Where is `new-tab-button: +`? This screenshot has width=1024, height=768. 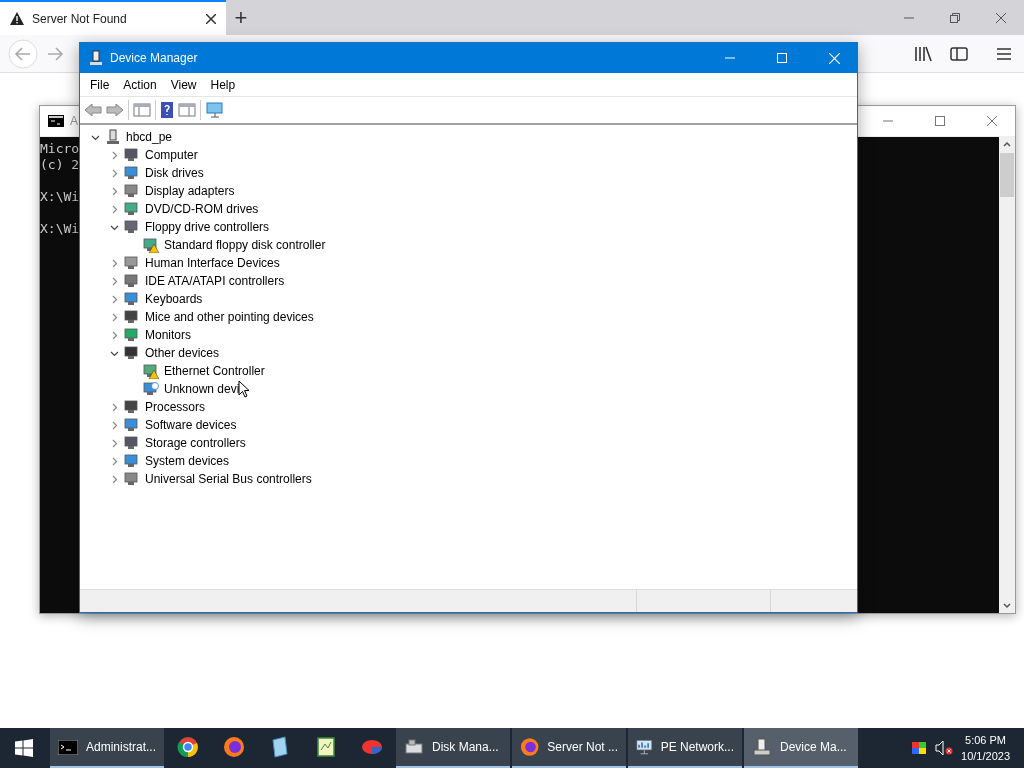 new-tab-button: + is located at coordinates (241, 17).